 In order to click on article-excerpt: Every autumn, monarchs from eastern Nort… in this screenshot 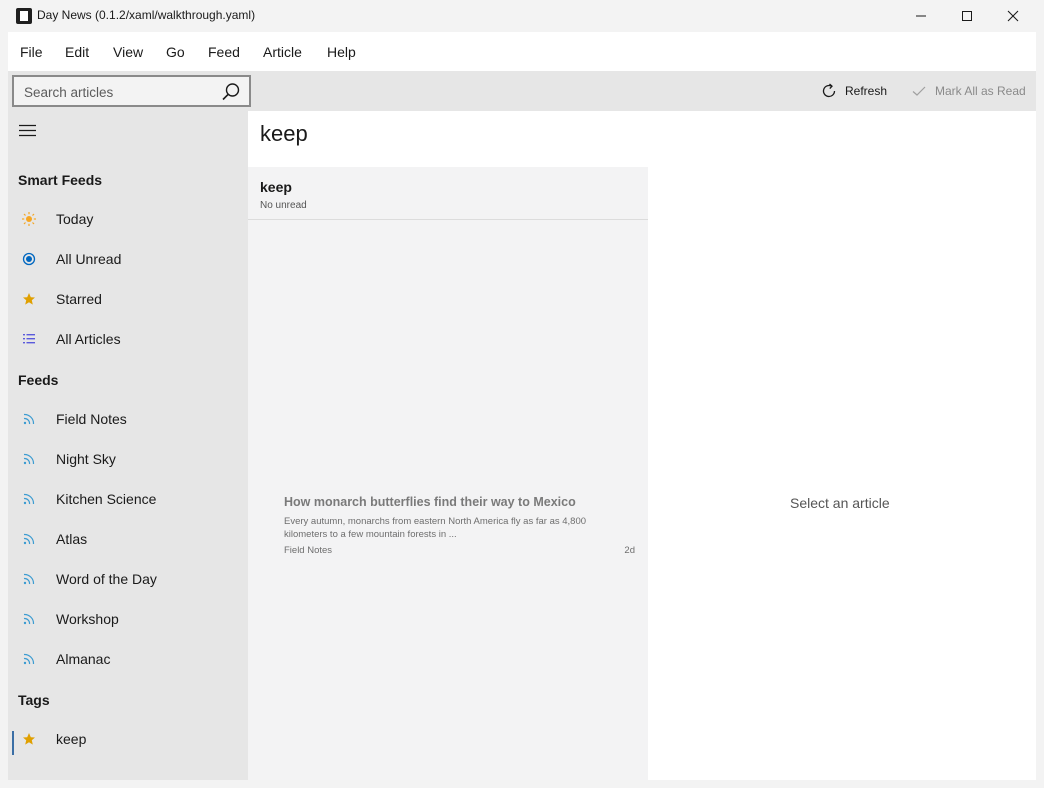, I will do `click(435, 528)`.